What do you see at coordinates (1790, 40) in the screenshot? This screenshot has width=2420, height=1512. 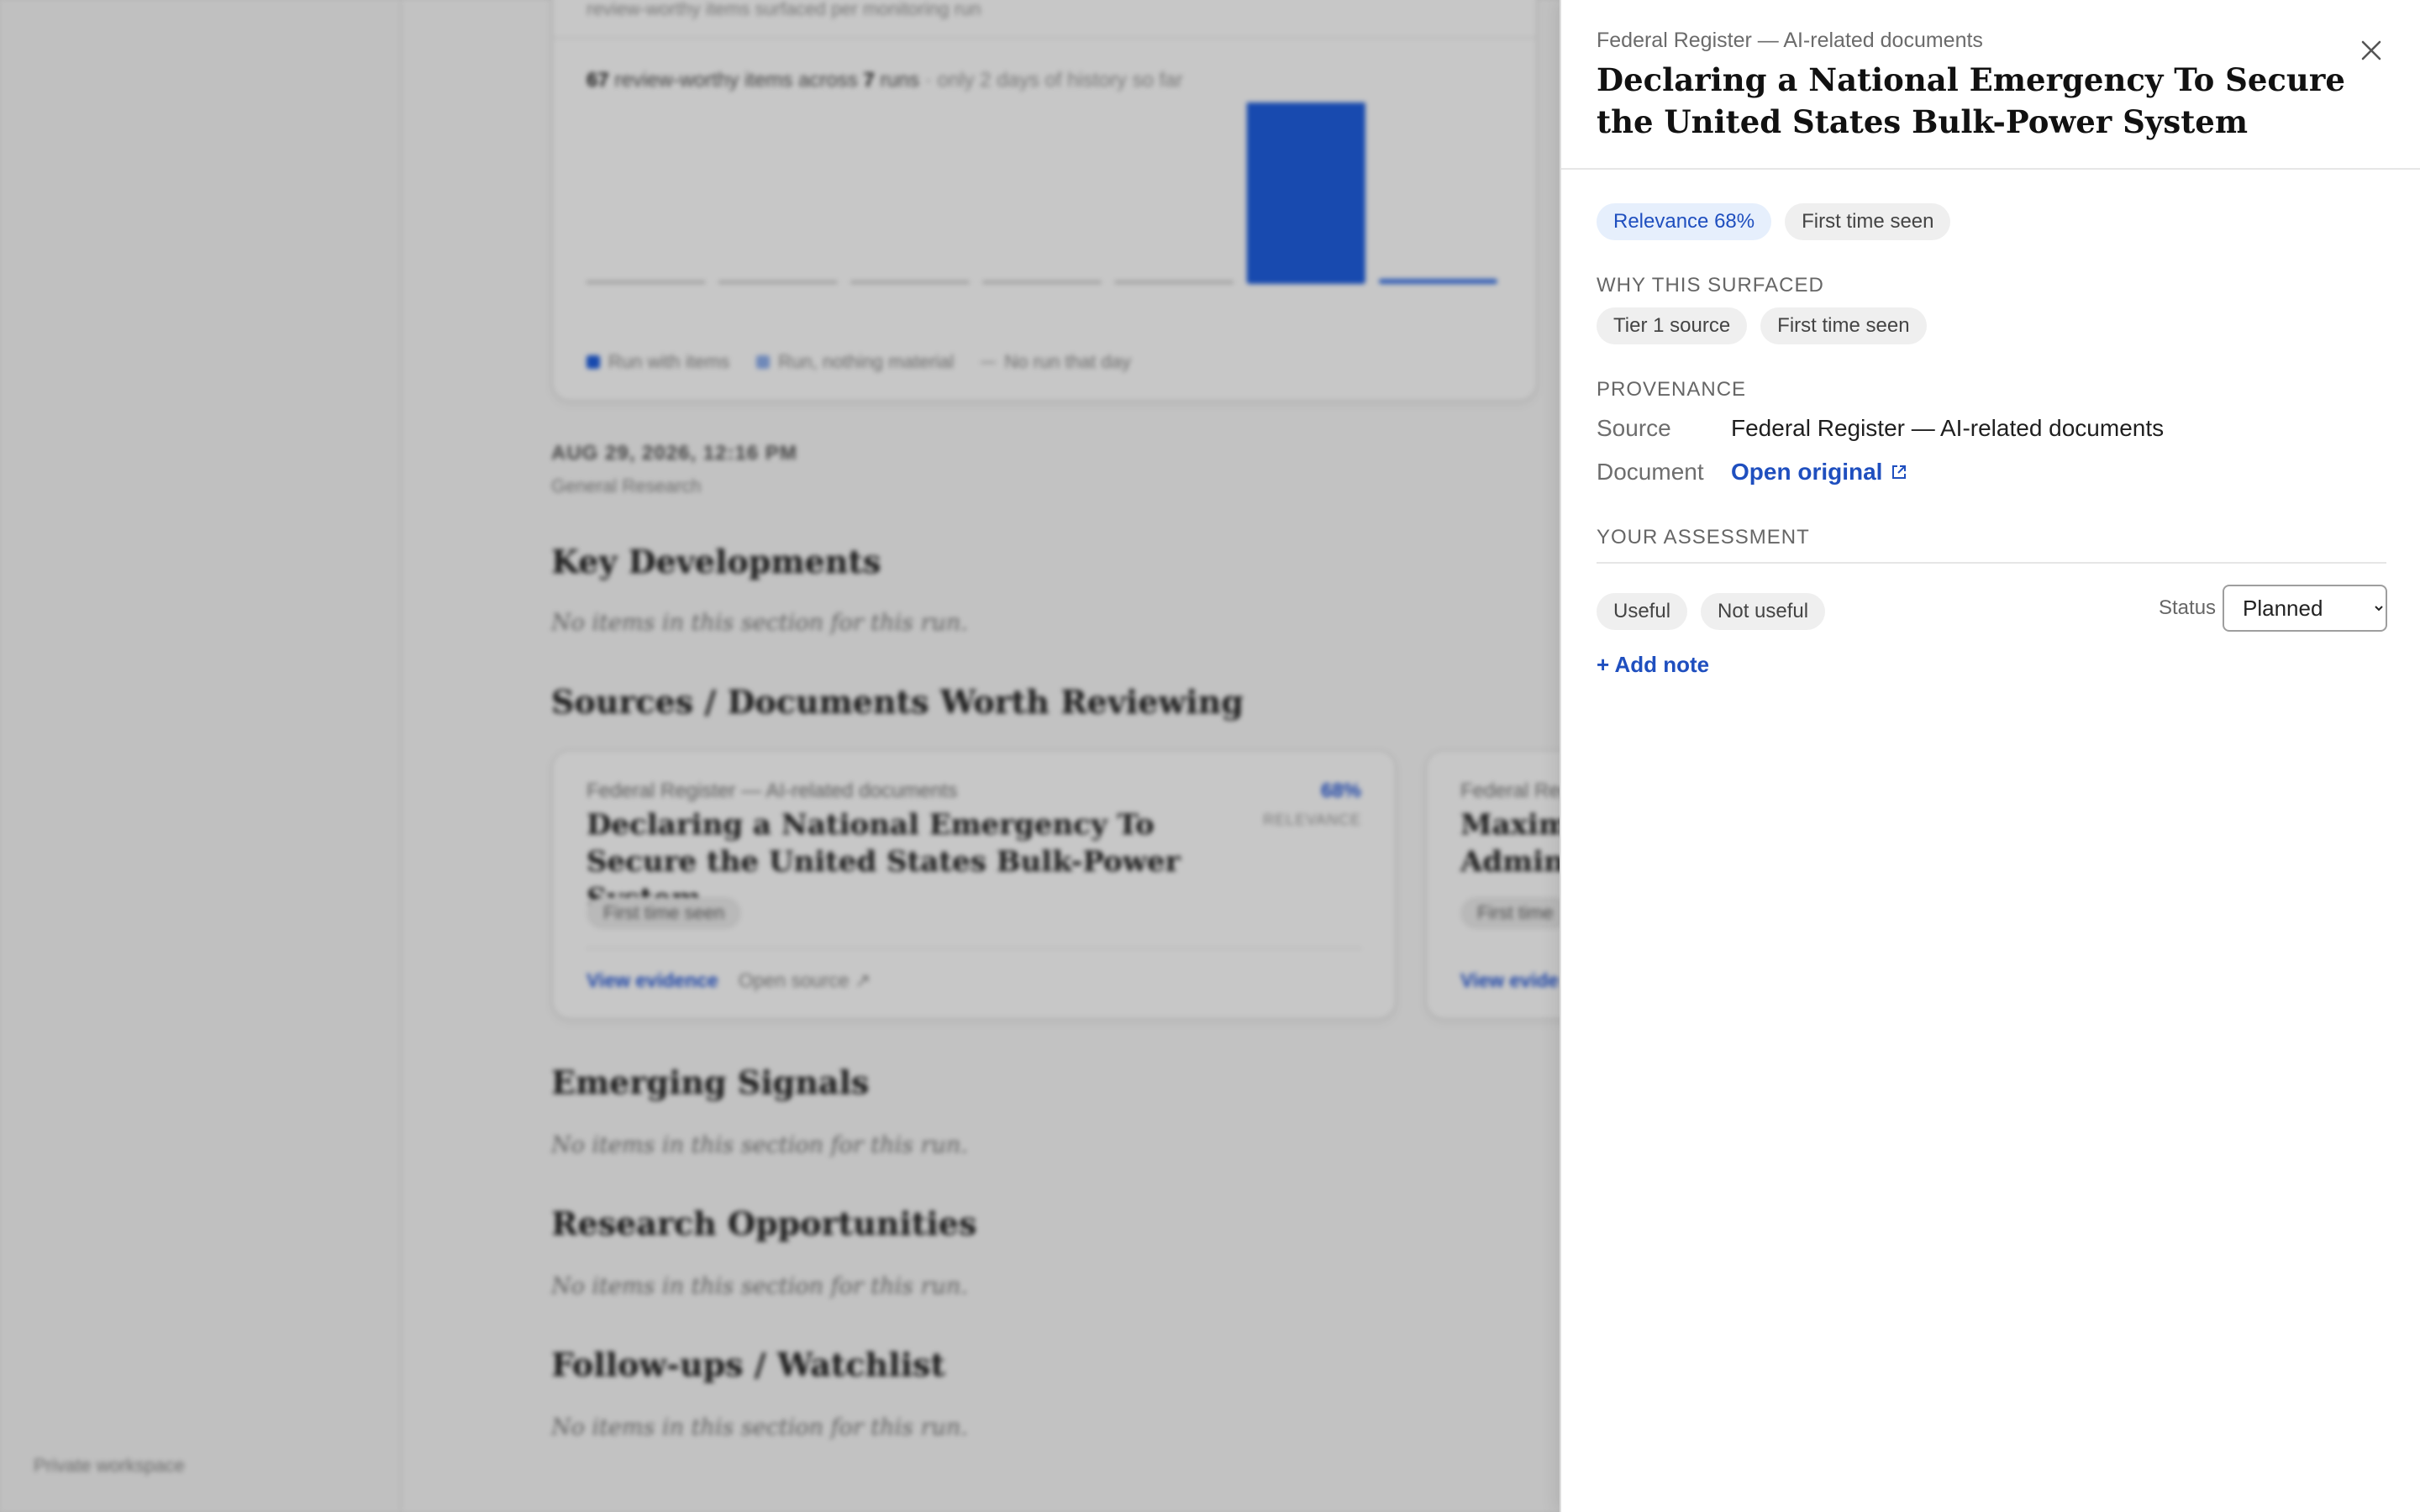 I see `drawer-source: Federal Register — AI-related documents` at bounding box center [1790, 40].